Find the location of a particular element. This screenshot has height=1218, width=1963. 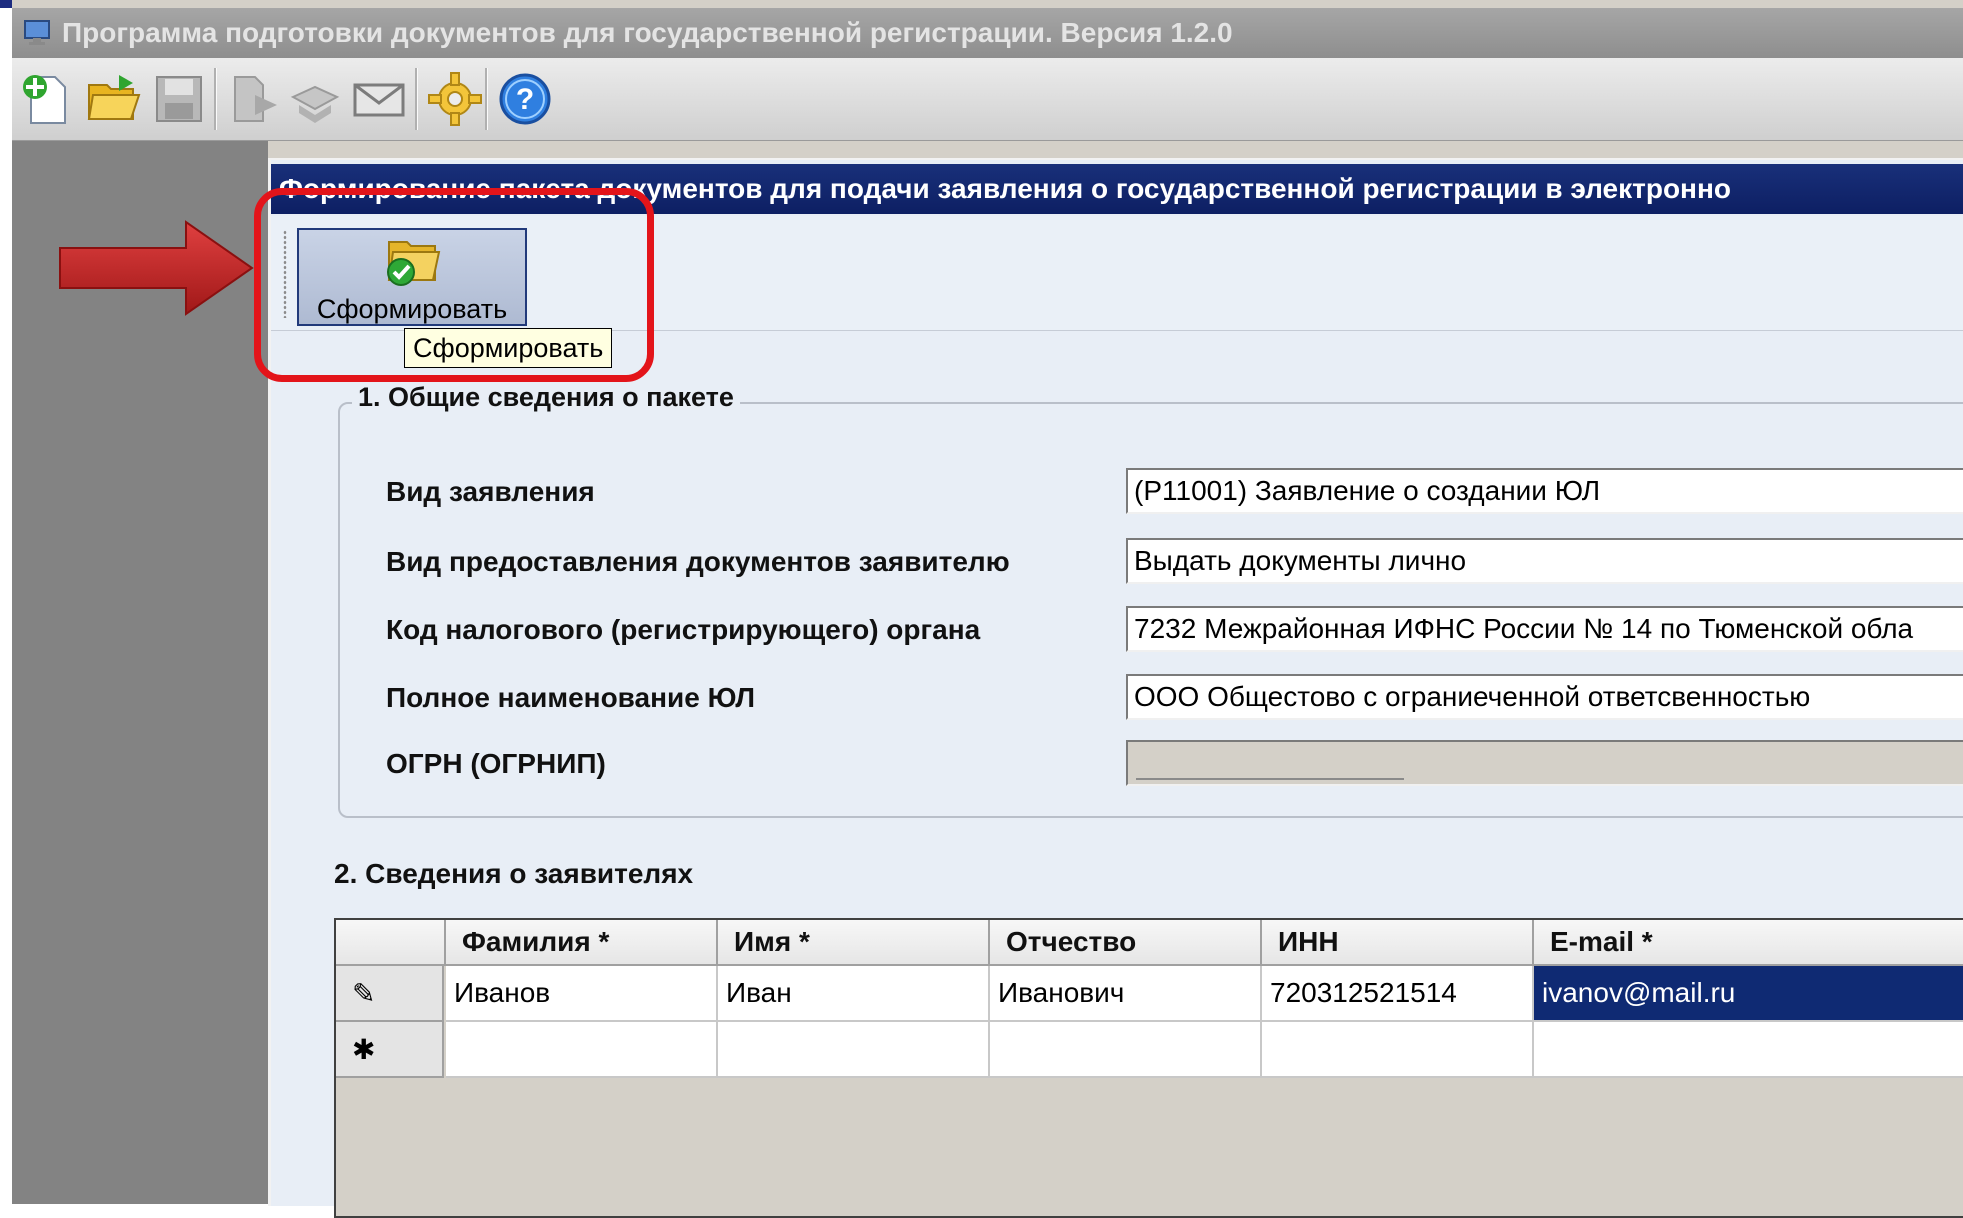

help-button: ? is located at coordinates (525, 99).